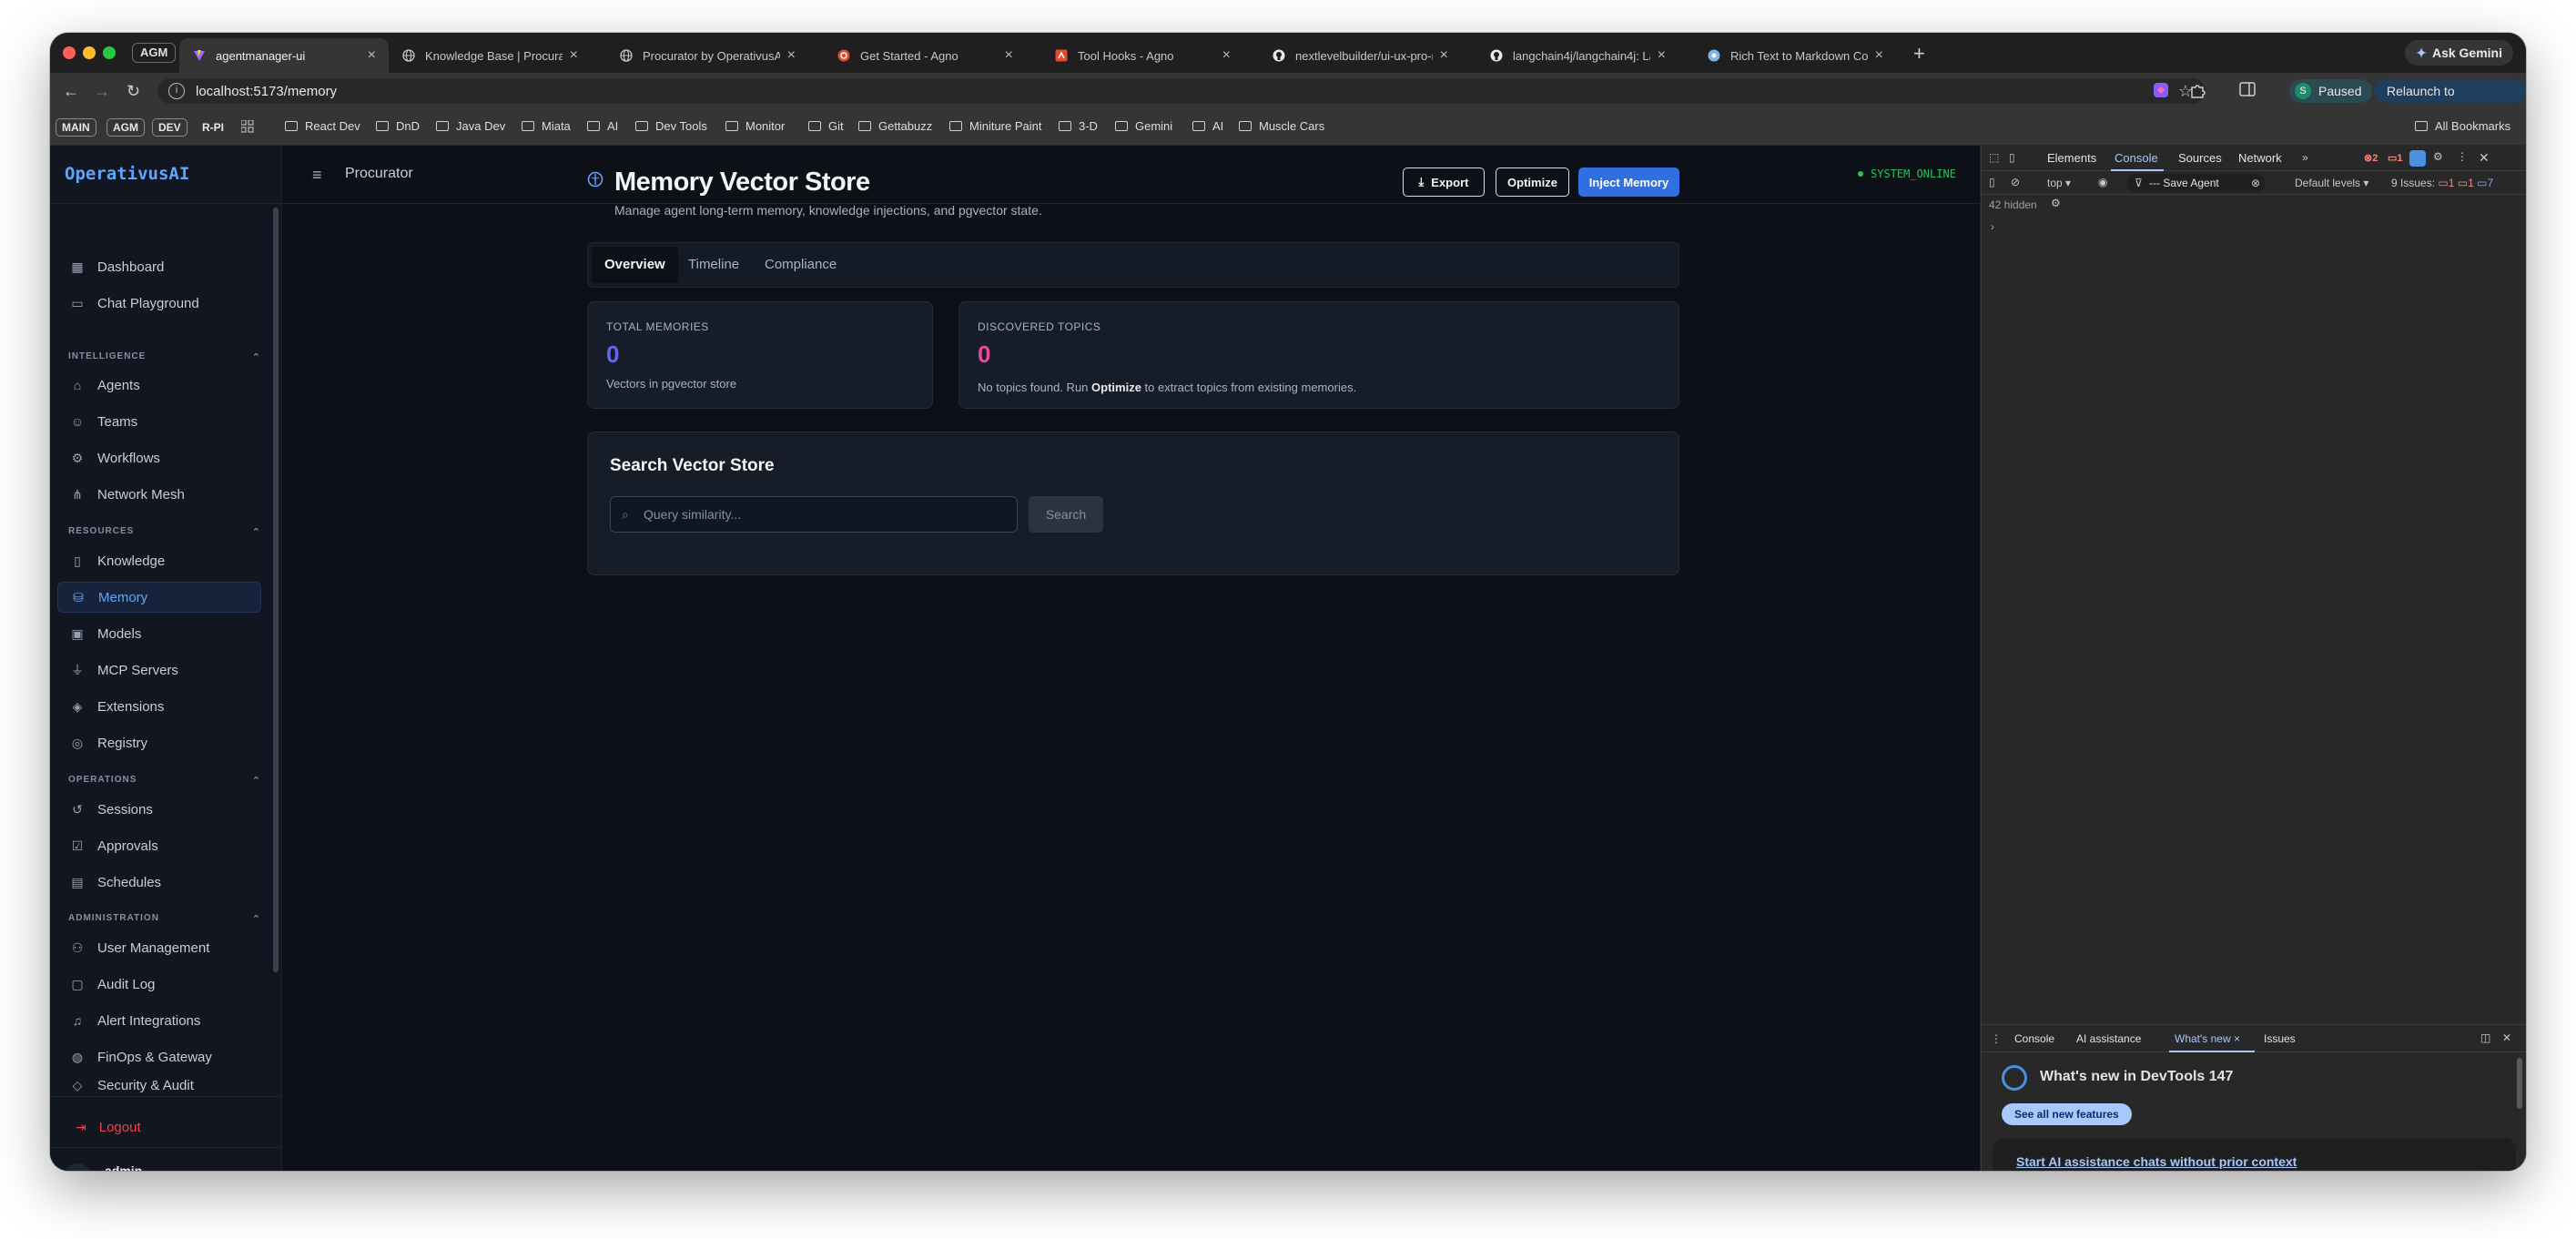 Image resolution: width=2576 pixels, height=1239 pixels. What do you see at coordinates (470, 126) in the screenshot?
I see `bookmark-folder: Java Dev` at bounding box center [470, 126].